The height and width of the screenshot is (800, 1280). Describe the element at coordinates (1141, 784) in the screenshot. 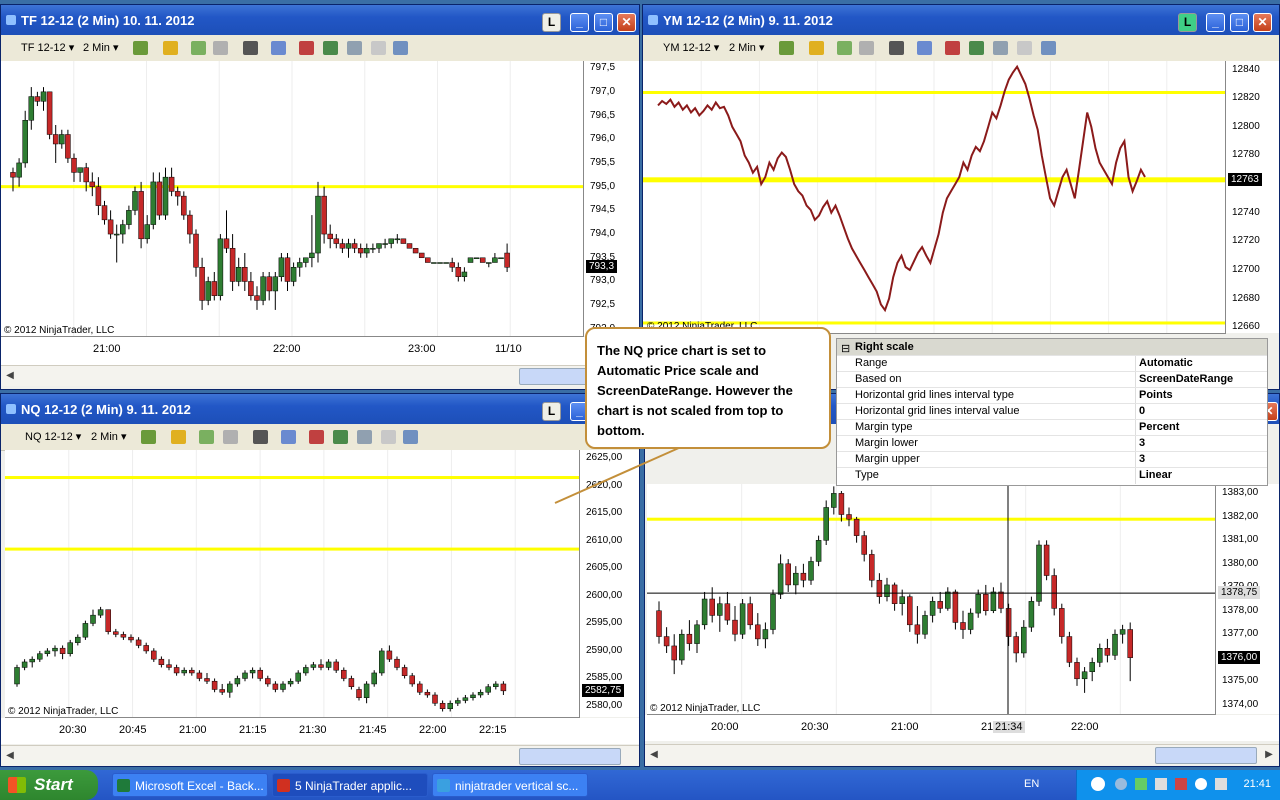

I see `tray-app-icon` at that location.